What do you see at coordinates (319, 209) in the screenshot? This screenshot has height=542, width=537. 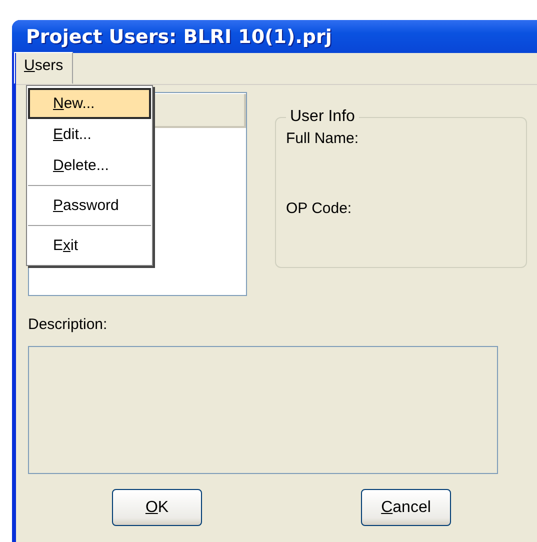 I see `field-label: OP Code:` at bounding box center [319, 209].